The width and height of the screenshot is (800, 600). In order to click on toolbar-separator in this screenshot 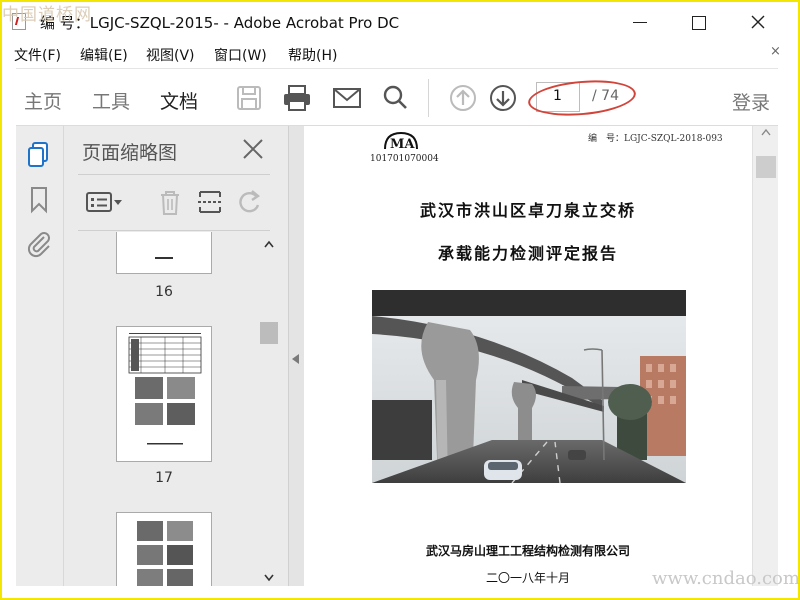, I will do `click(428, 98)`.